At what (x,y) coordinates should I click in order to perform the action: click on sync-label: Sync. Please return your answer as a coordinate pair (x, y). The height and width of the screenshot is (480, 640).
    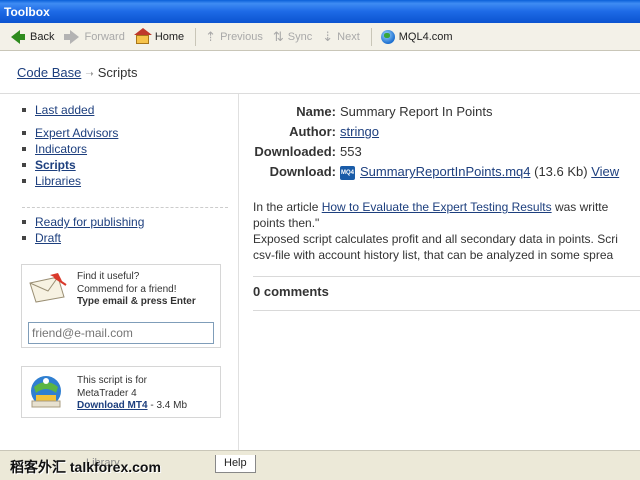
    Looking at the image, I should click on (300, 36).